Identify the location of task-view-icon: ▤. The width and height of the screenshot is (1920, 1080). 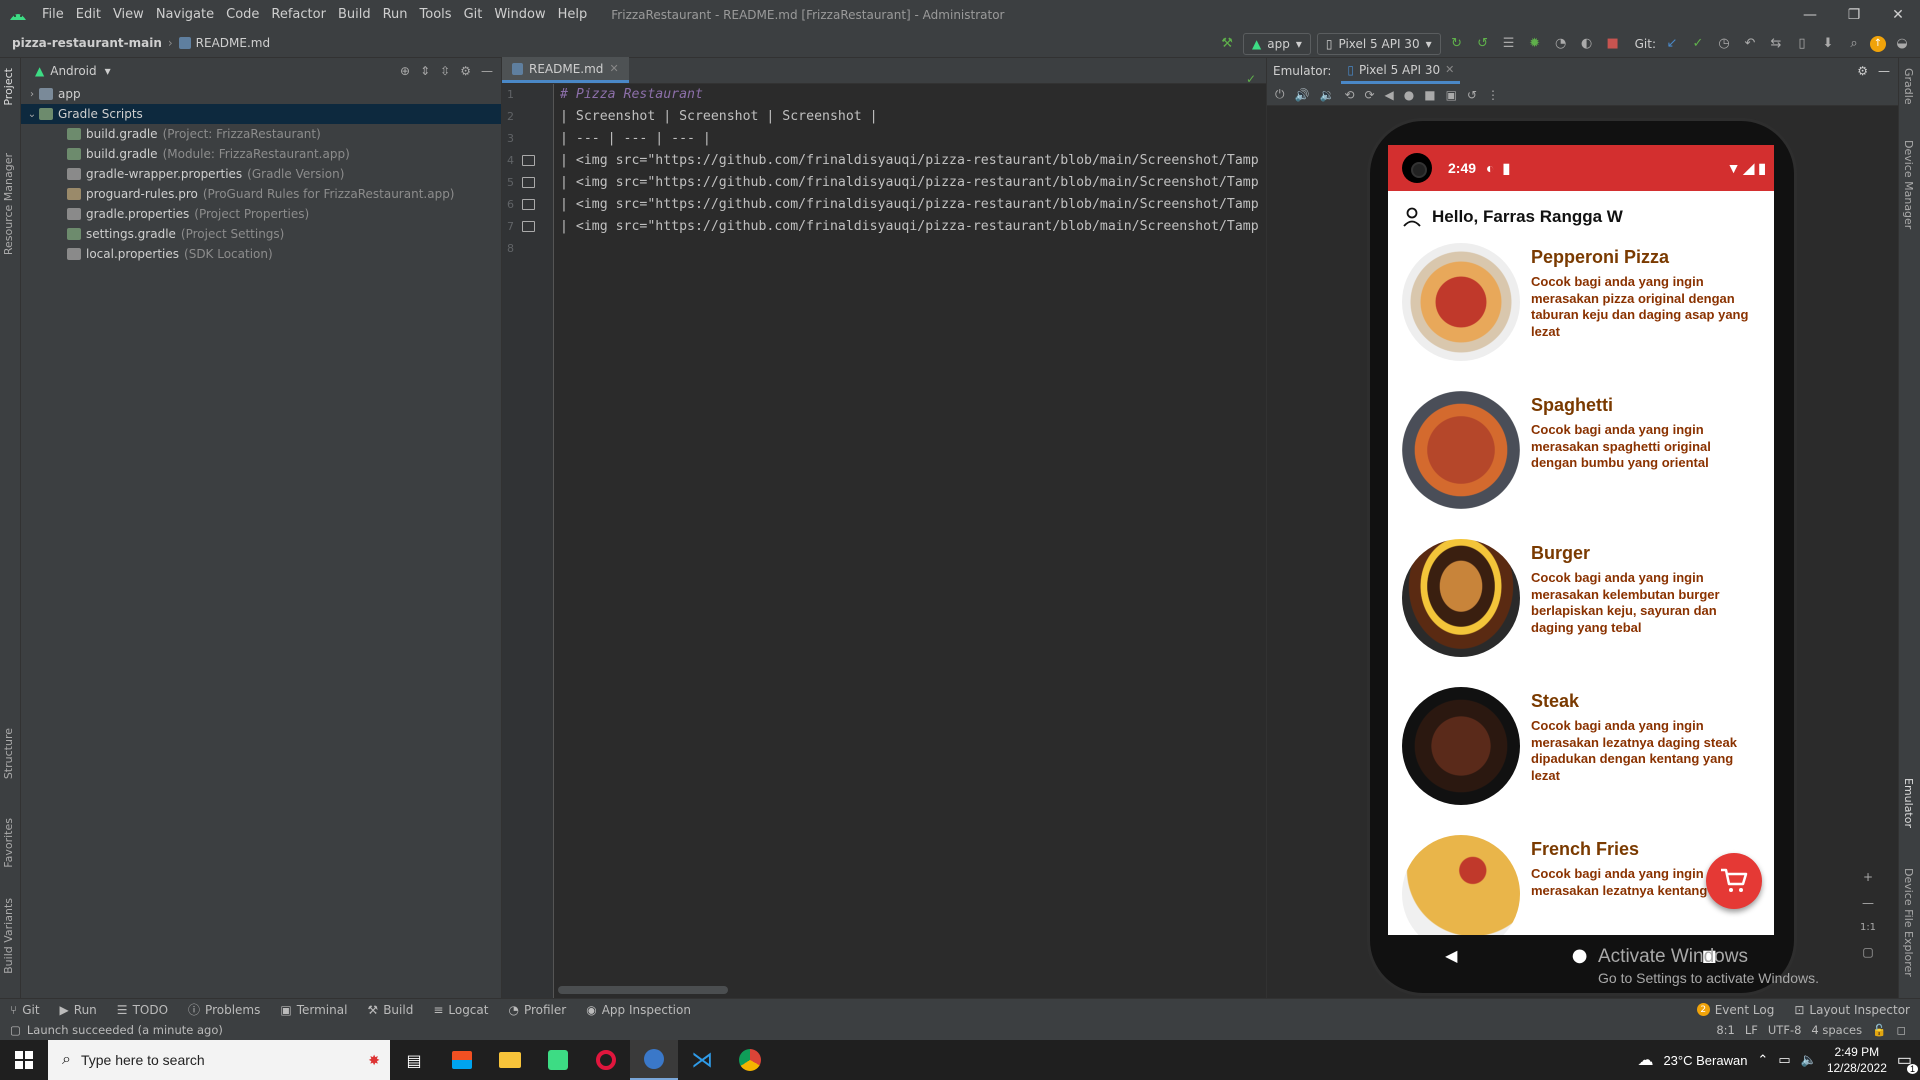
(414, 1060).